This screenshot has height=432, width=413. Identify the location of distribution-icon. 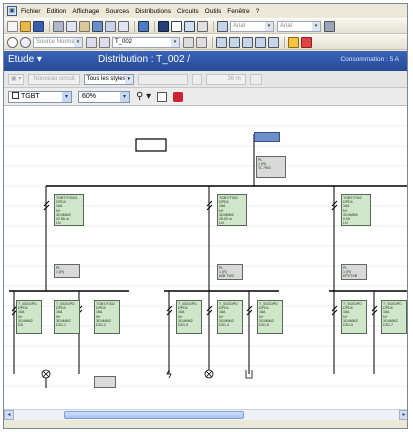
(91, 42).